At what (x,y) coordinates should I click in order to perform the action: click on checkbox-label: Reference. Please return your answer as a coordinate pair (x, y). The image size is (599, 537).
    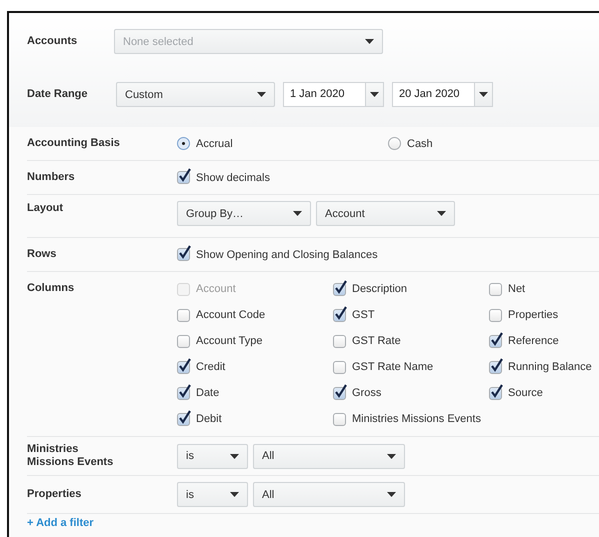
    Looking at the image, I should click on (533, 341).